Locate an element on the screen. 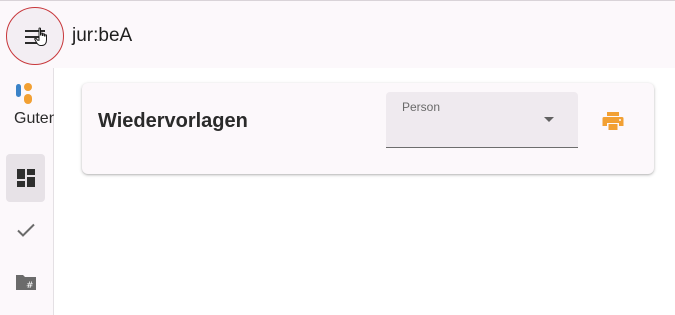  nav-files: # is located at coordinates (25, 282).